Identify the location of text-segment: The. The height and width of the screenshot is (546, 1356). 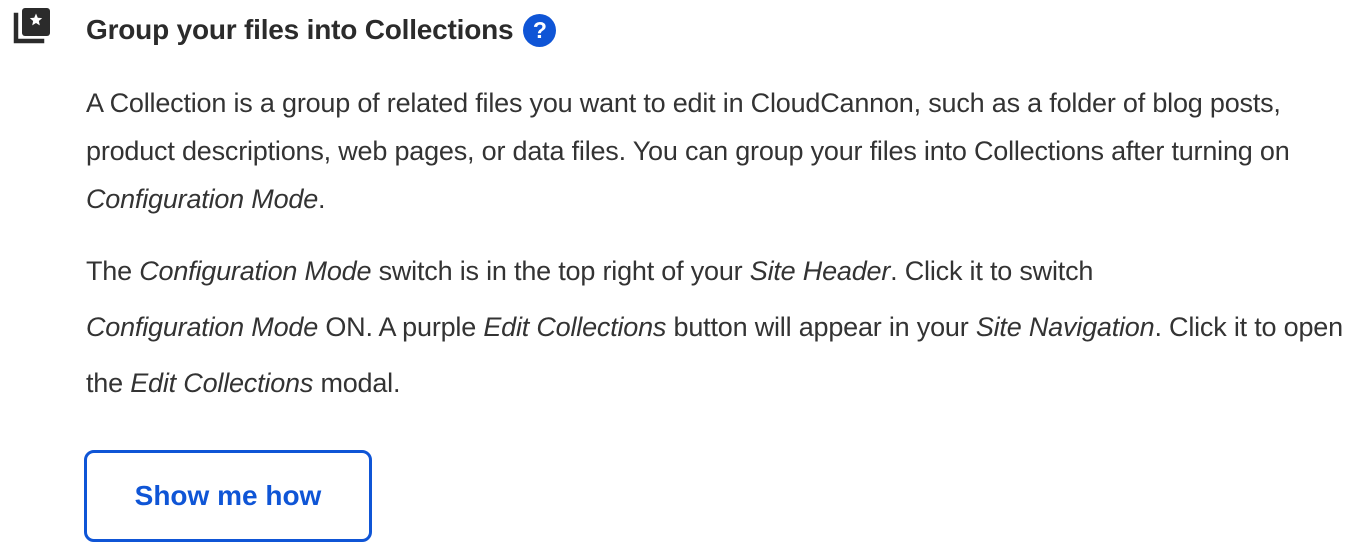
(113, 271).